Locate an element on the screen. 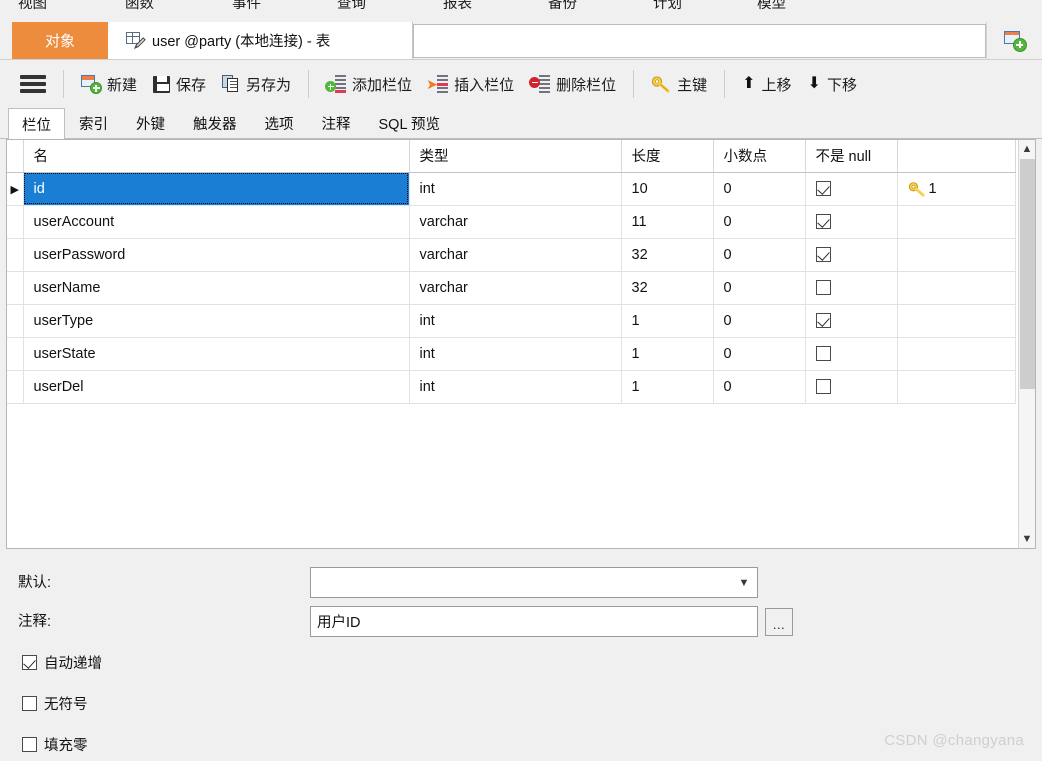 This screenshot has width=1042, height=761. grid-vertical-scrollbar: ▲ ▼ is located at coordinates (1027, 344).